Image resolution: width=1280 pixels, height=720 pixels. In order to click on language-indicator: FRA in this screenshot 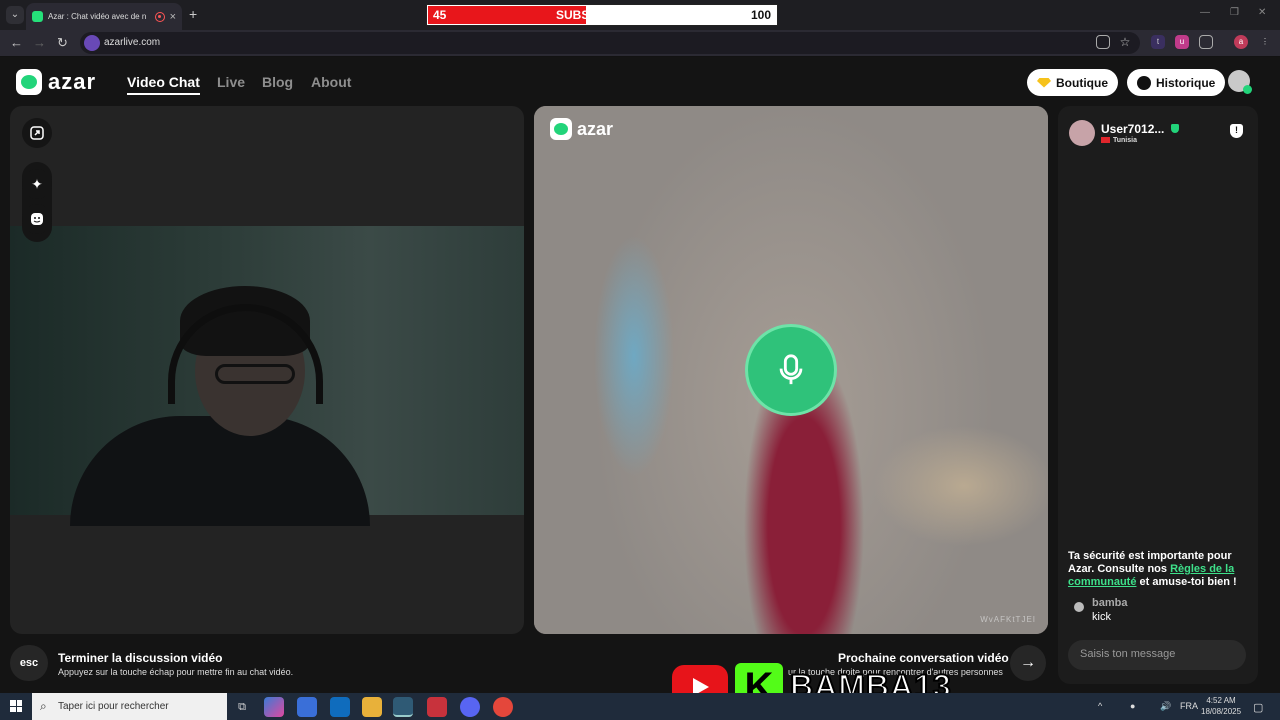, I will do `click(1189, 706)`.